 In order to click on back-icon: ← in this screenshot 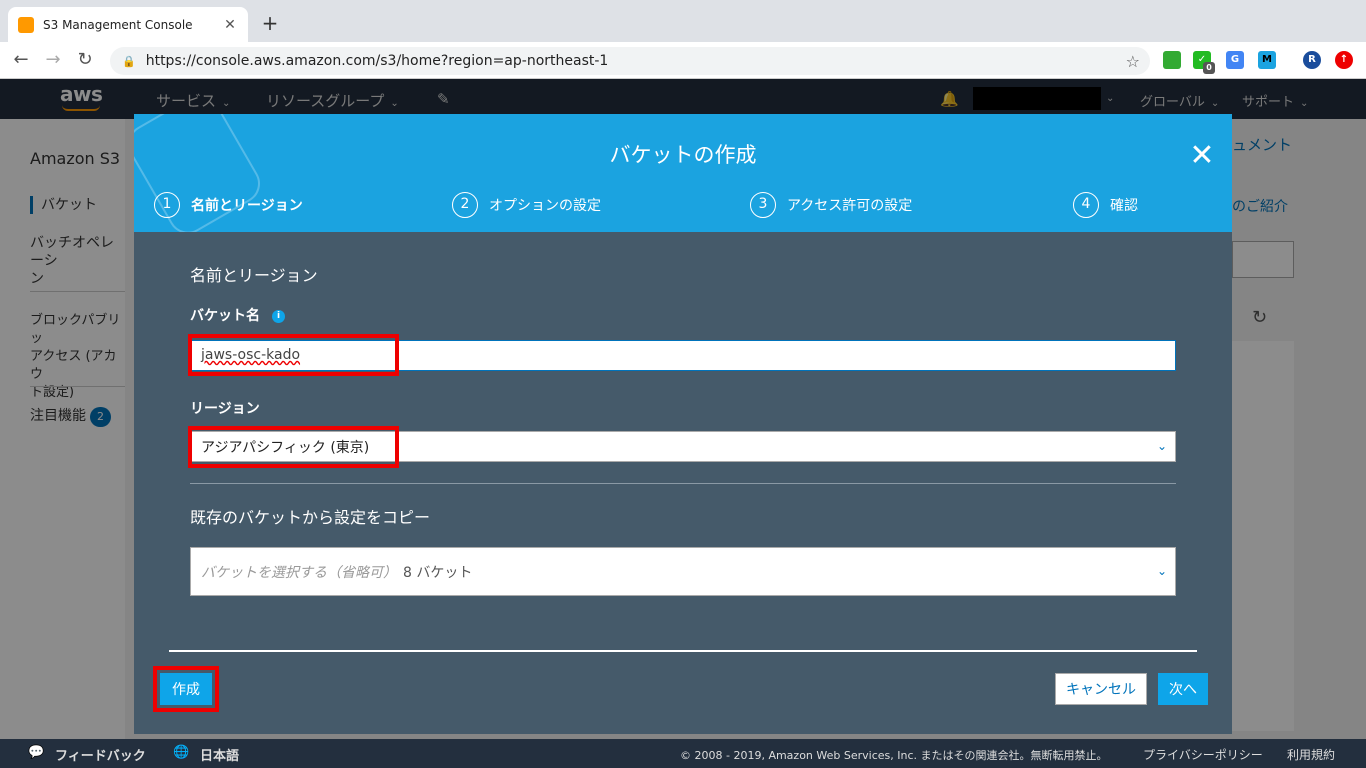, I will do `click(21, 59)`.